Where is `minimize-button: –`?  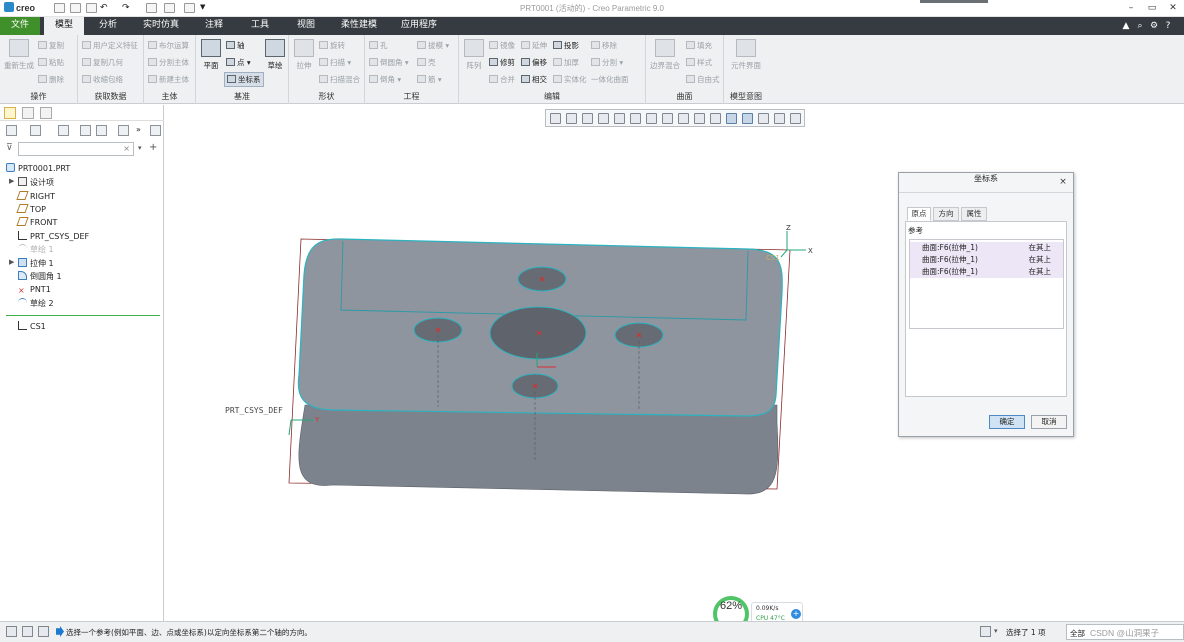 minimize-button: – is located at coordinates (1131, 8).